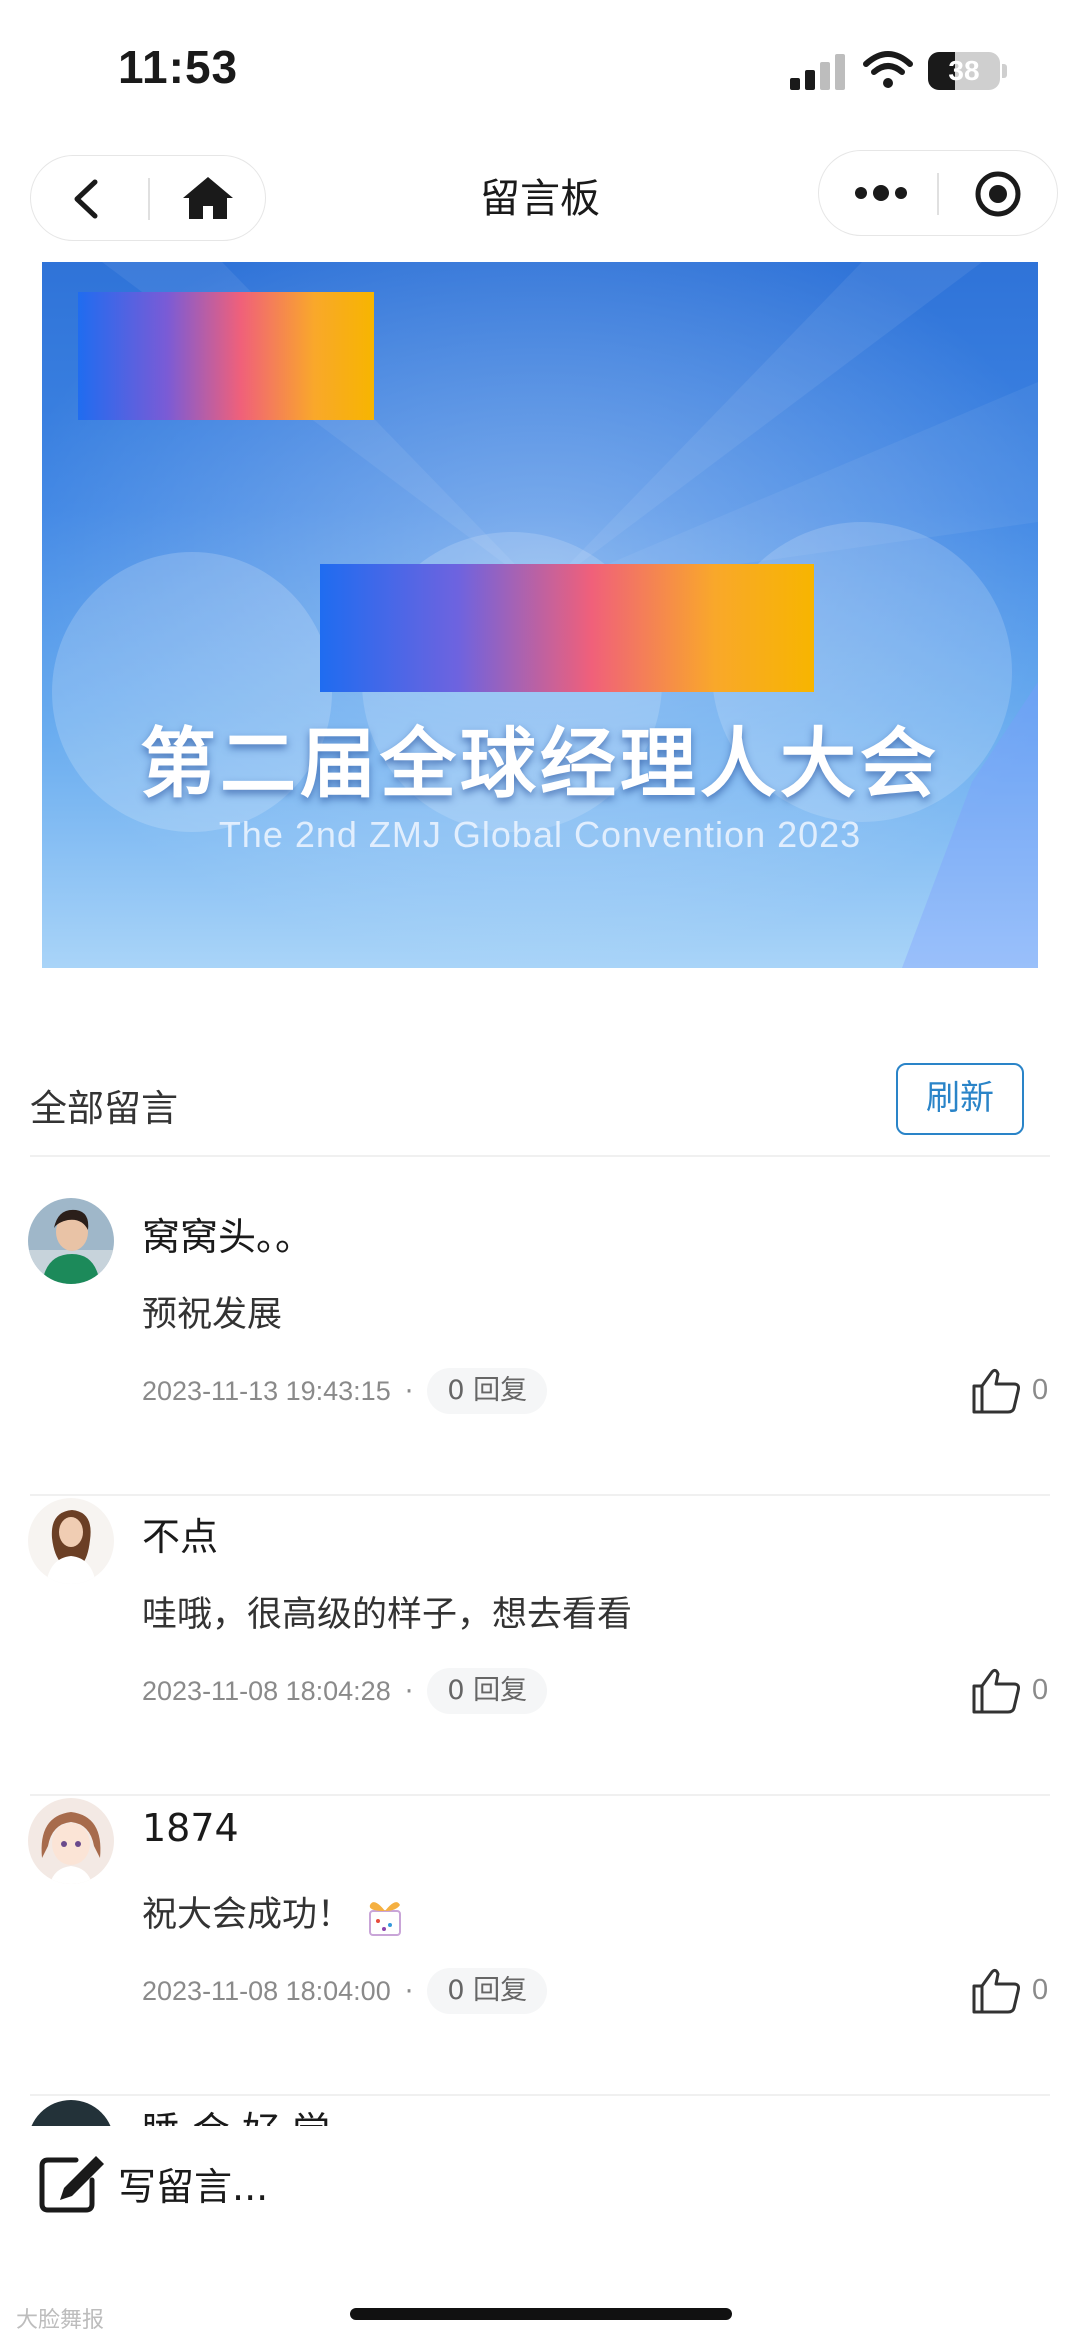 This screenshot has width=1080, height=2337. Describe the element at coordinates (540, 70) in the screenshot. I see `status-bar: 11:53 38` at that location.